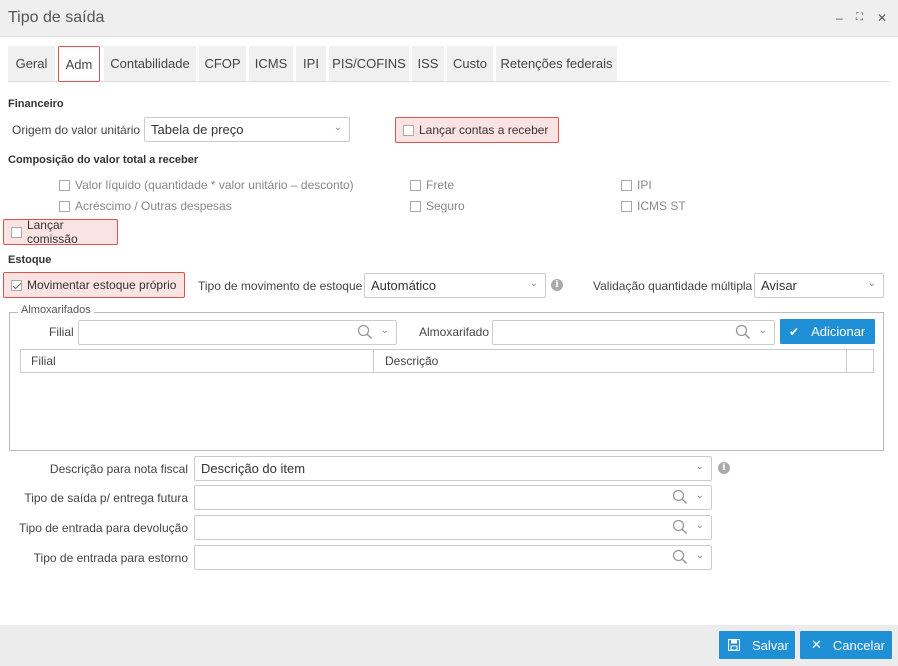 This screenshot has height=666, width=898. What do you see at coordinates (56, 17) in the screenshot?
I see `window-title: Tipo de saída` at bounding box center [56, 17].